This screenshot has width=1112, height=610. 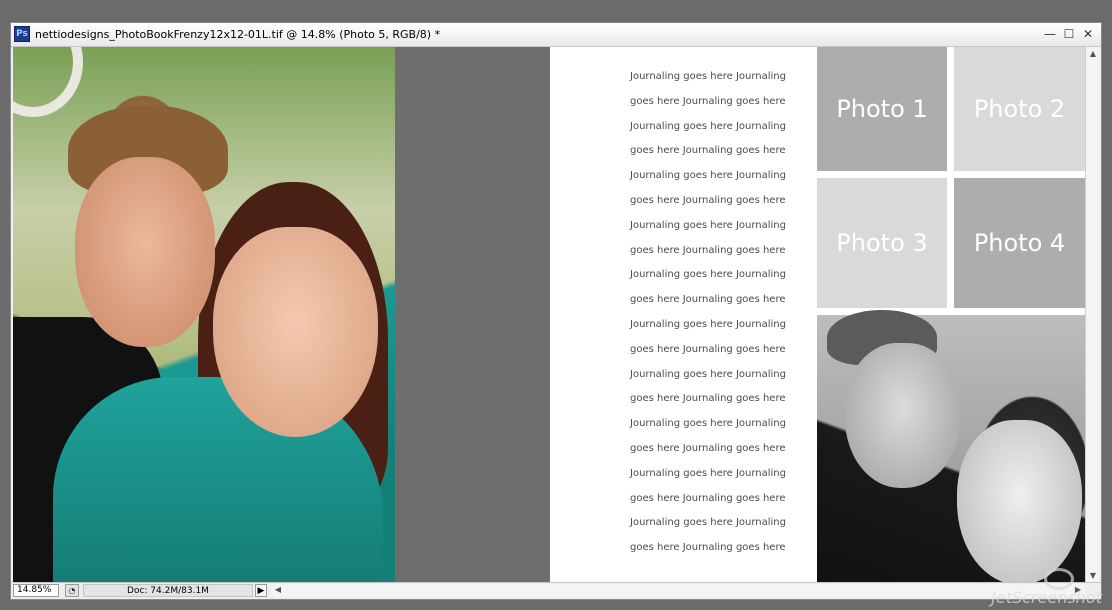 I want to click on couple-photo-bw, so click(x=951, y=446).